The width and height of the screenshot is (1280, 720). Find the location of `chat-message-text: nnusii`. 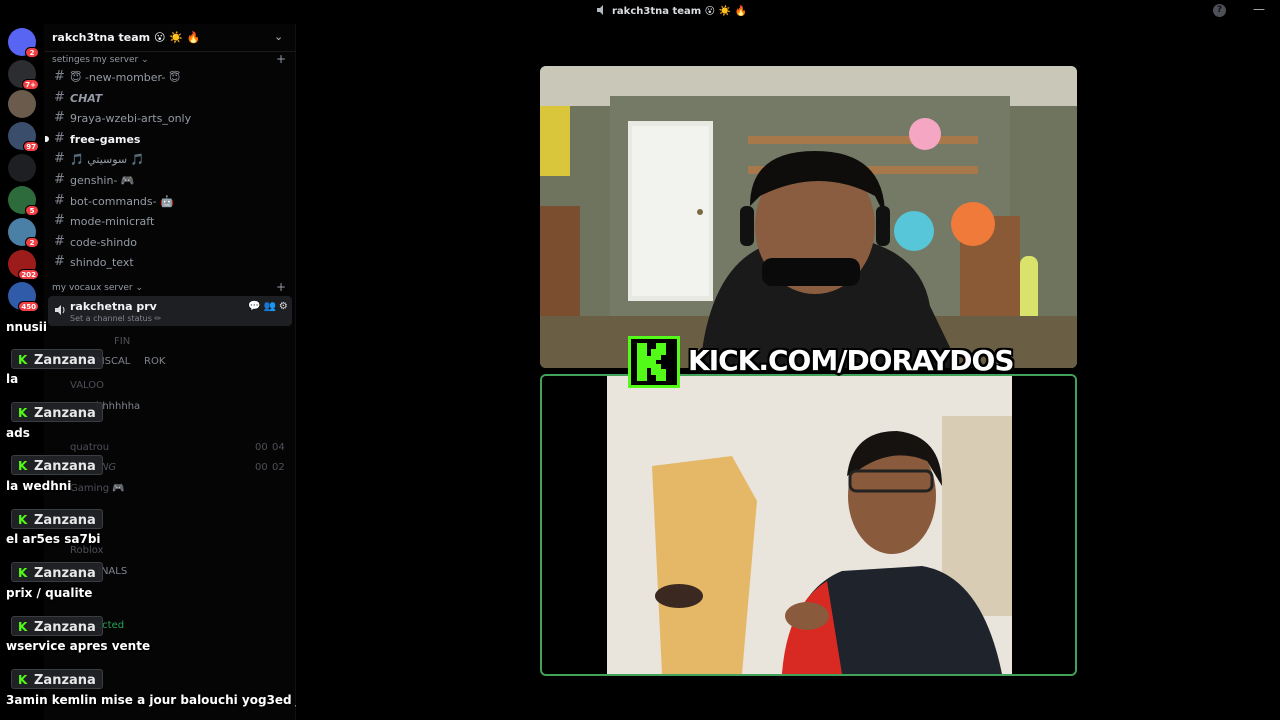

chat-message-text: nnusii is located at coordinates (26, 327).